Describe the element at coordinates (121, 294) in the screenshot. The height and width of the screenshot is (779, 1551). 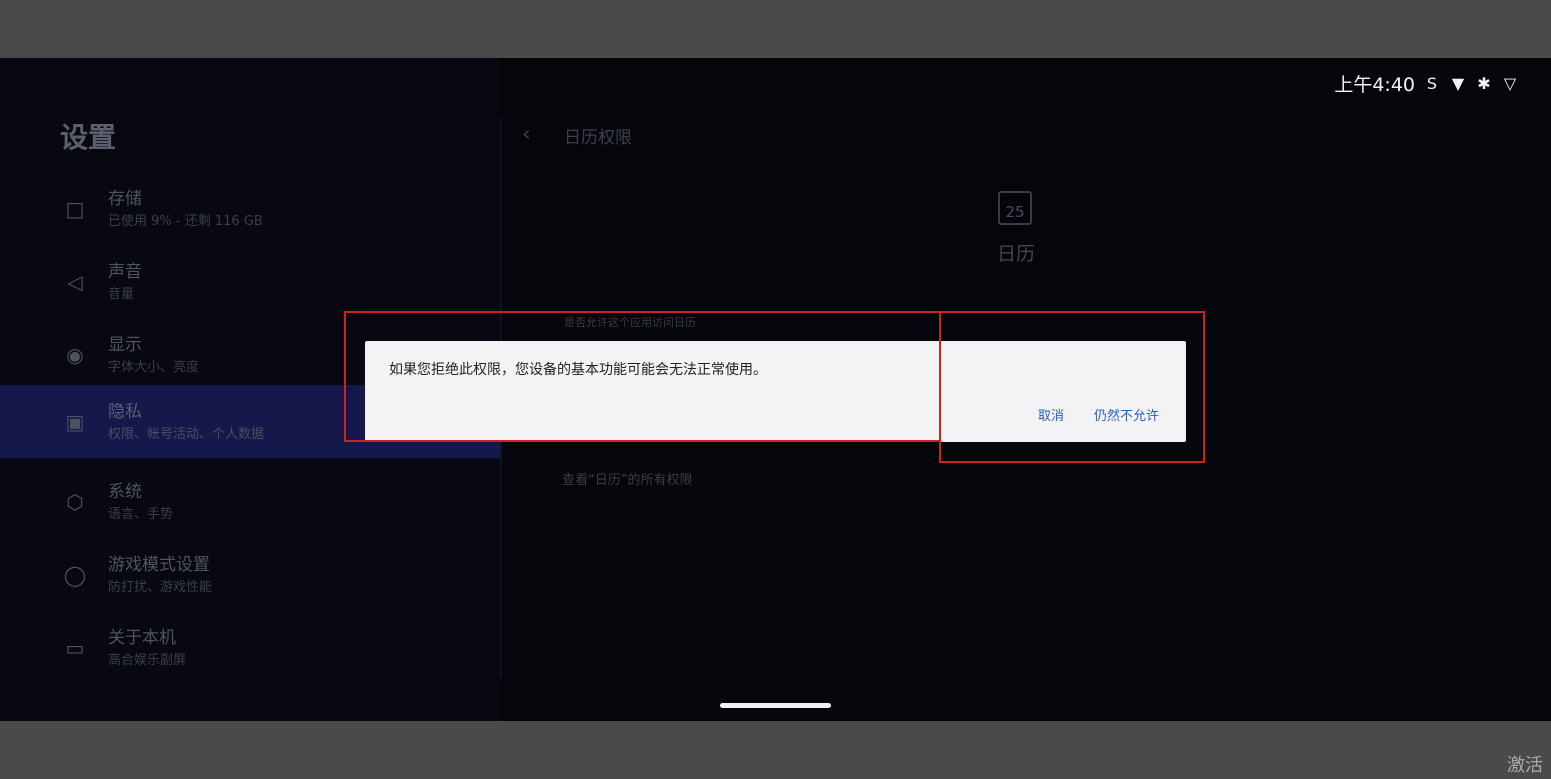
I see `sidebar-item-sub: 音量` at that location.